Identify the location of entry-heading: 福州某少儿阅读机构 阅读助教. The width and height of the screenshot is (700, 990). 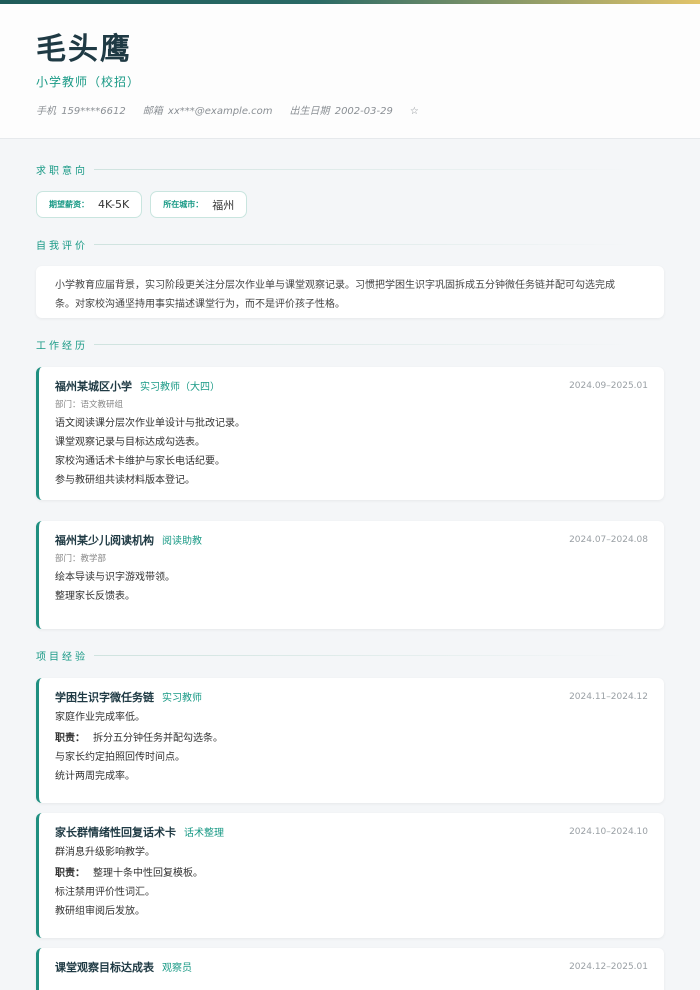
(351, 541).